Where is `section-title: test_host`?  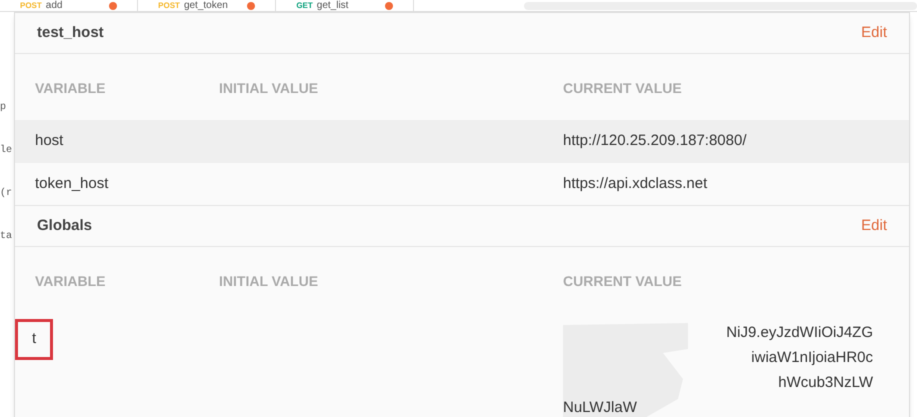
section-title: test_host is located at coordinates (70, 32).